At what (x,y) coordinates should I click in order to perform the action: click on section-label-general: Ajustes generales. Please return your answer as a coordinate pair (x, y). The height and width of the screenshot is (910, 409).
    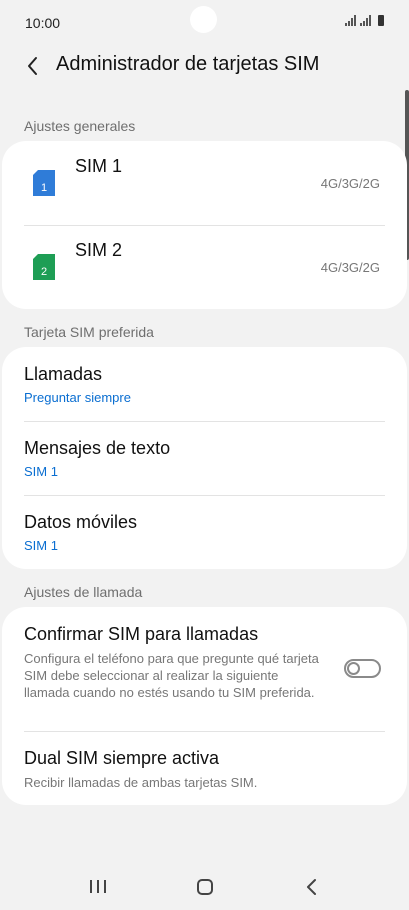
    Looking at the image, I should click on (80, 126).